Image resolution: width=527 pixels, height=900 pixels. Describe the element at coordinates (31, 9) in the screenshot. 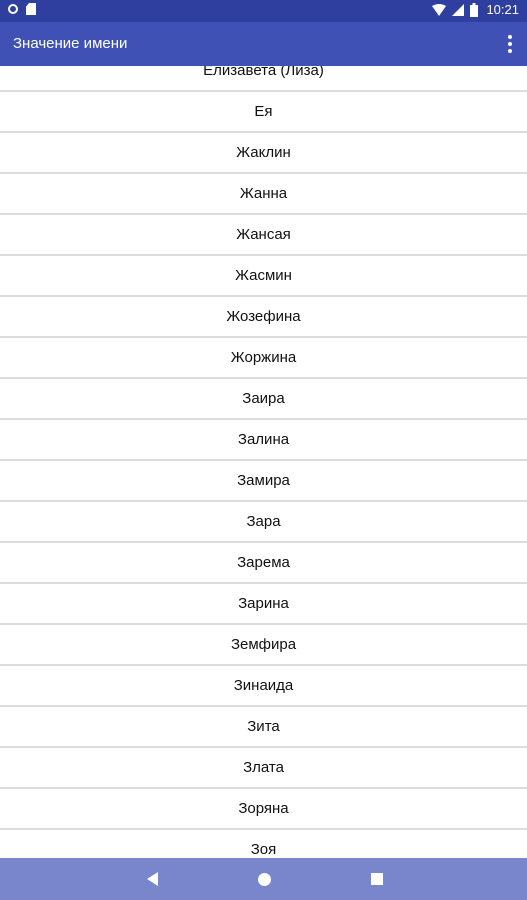

I see `sd-card-icon` at that location.